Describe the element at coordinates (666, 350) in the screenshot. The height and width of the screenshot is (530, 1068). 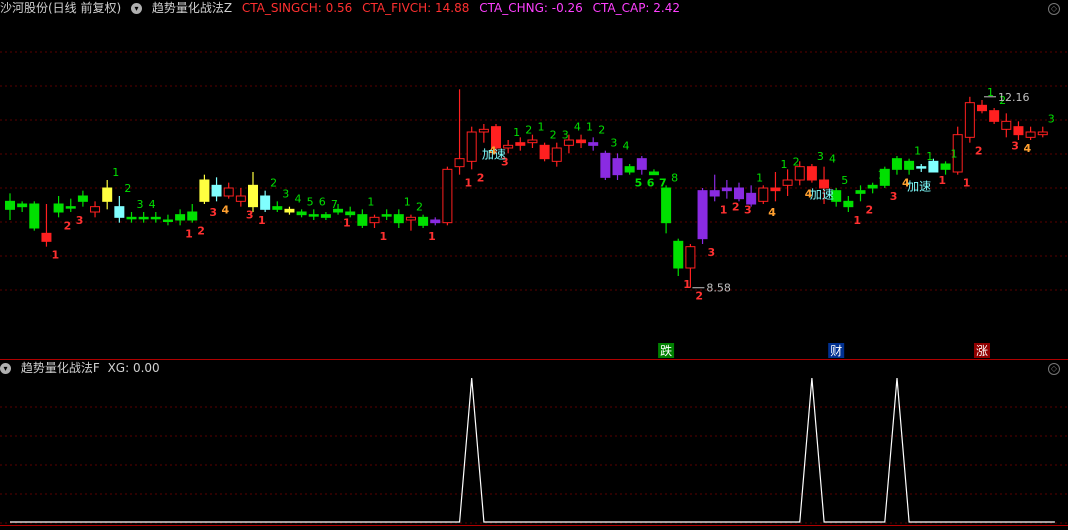
I see `signal-marker: 跌` at that location.